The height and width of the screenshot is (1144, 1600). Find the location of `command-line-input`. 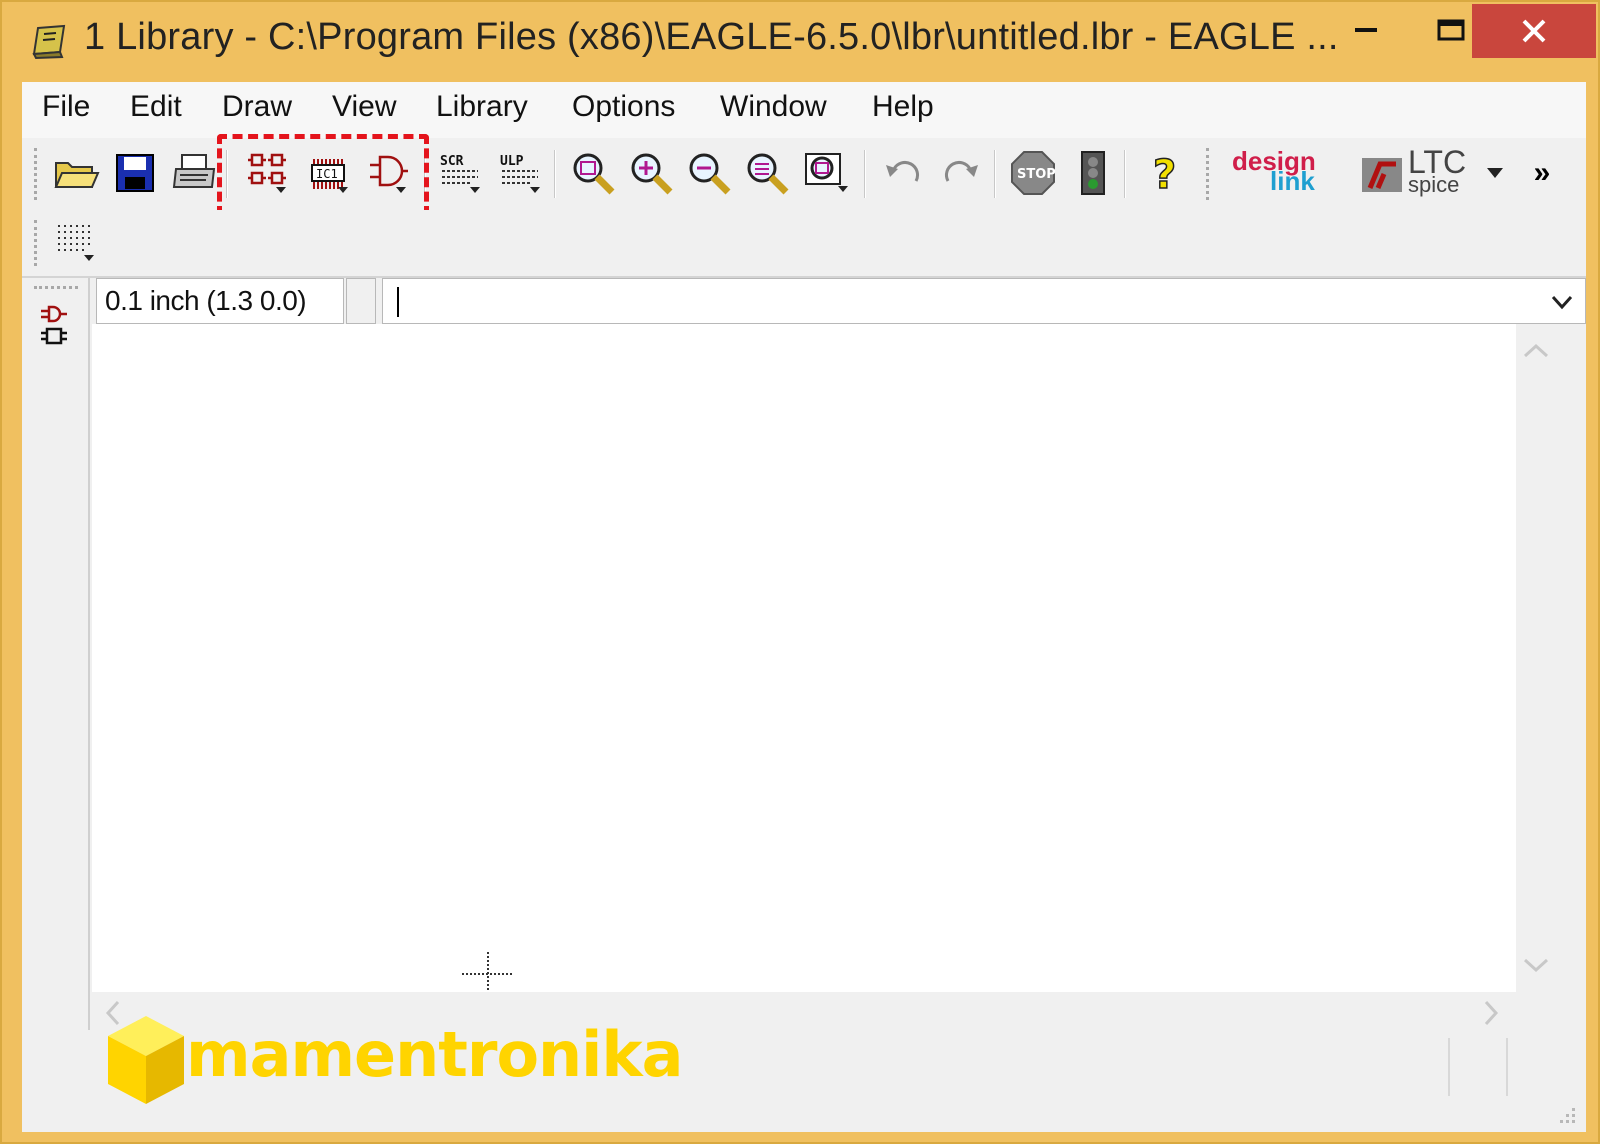

command-line-input is located at coordinates (984, 301).